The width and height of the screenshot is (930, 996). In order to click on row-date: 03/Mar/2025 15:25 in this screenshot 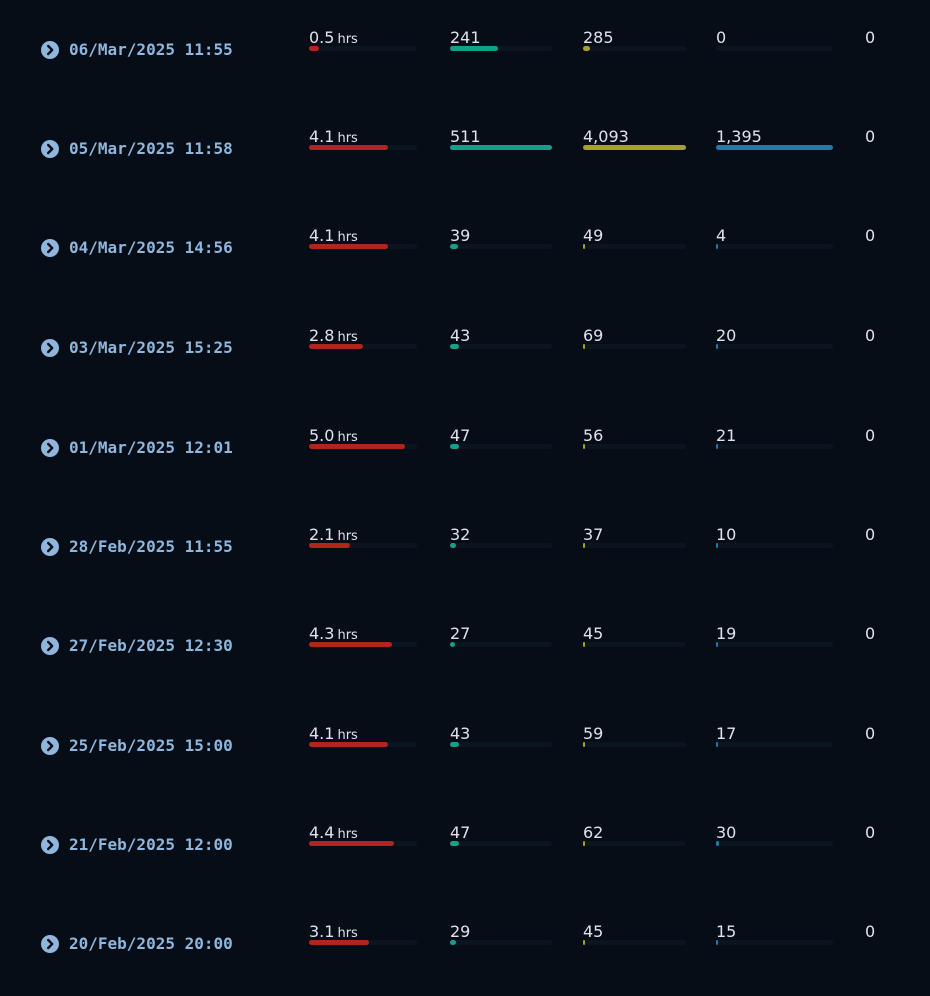, I will do `click(151, 347)`.